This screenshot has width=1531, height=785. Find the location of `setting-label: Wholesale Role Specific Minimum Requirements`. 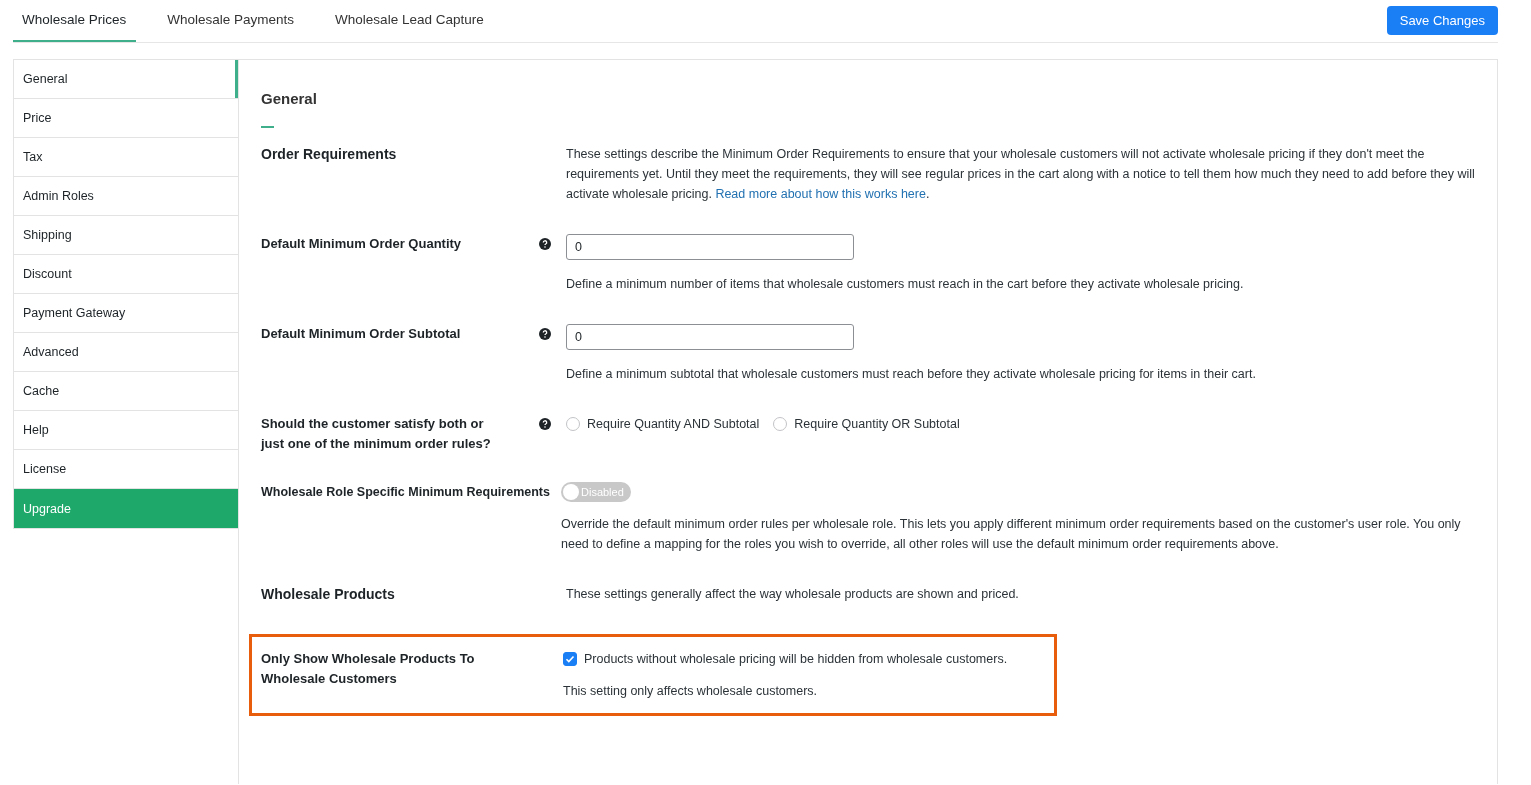

setting-label: Wholesale Role Specific Minimum Requirements is located at coordinates (405, 492).